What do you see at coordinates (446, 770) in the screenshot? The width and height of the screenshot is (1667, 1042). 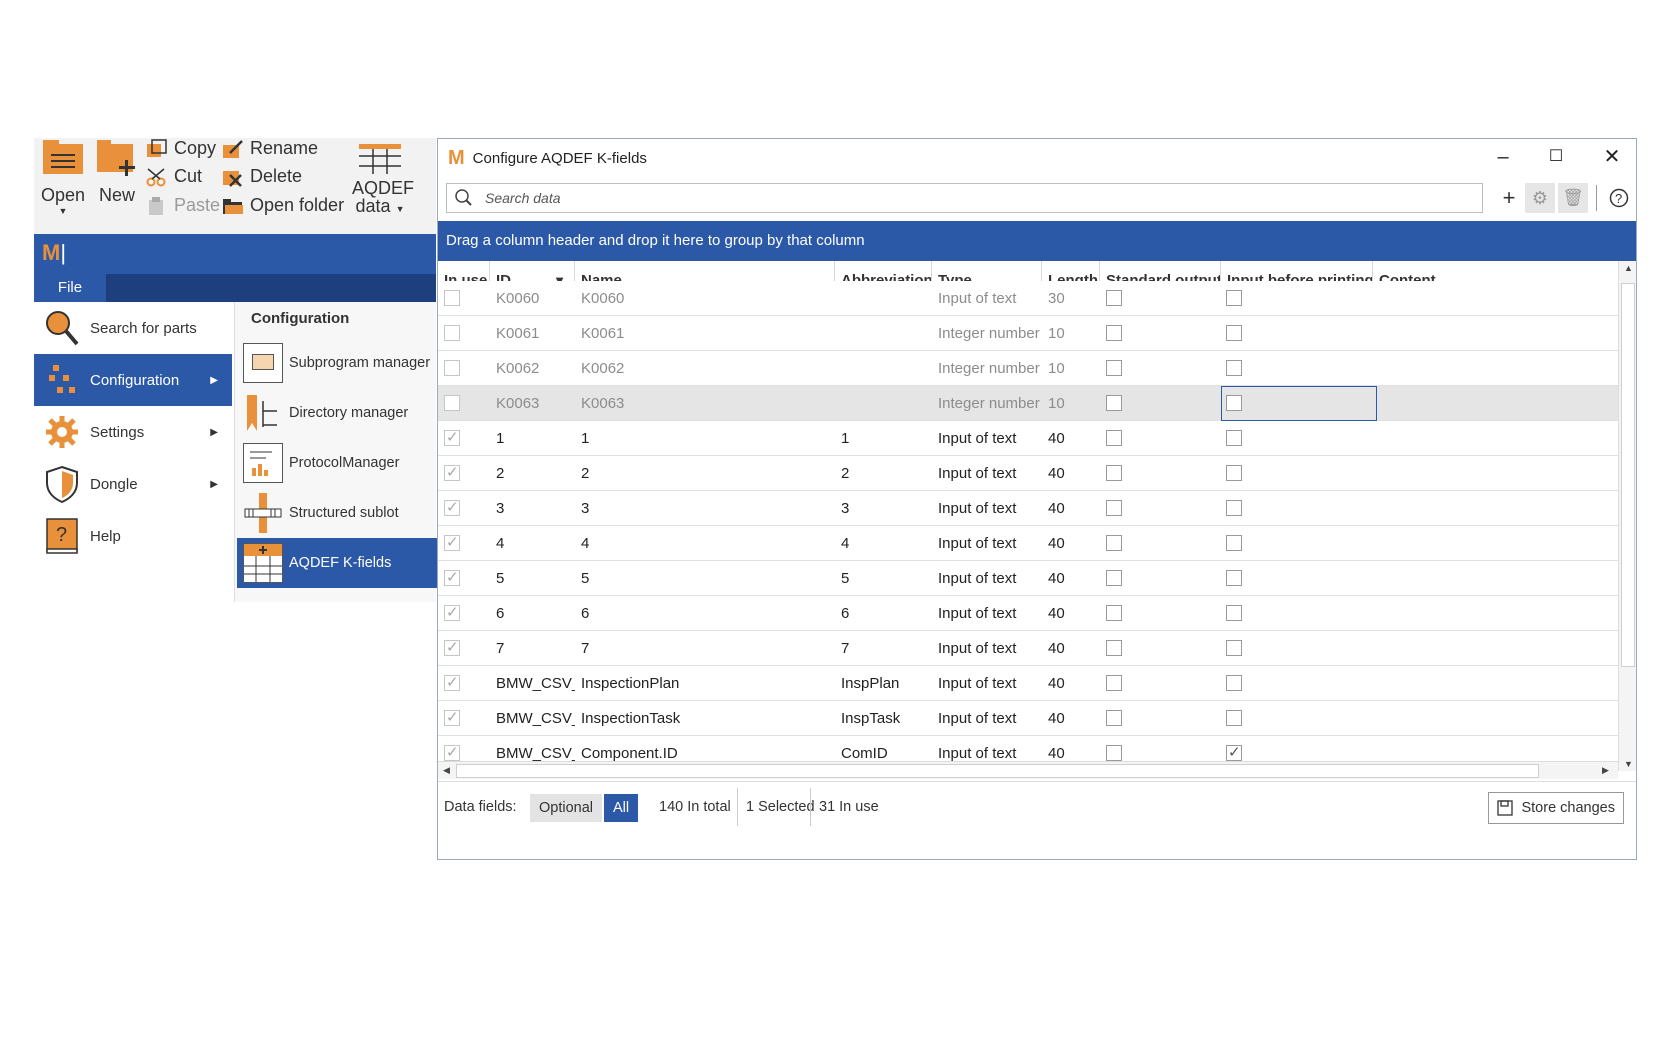 I see `scroll-left-icon: ◀` at bounding box center [446, 770].